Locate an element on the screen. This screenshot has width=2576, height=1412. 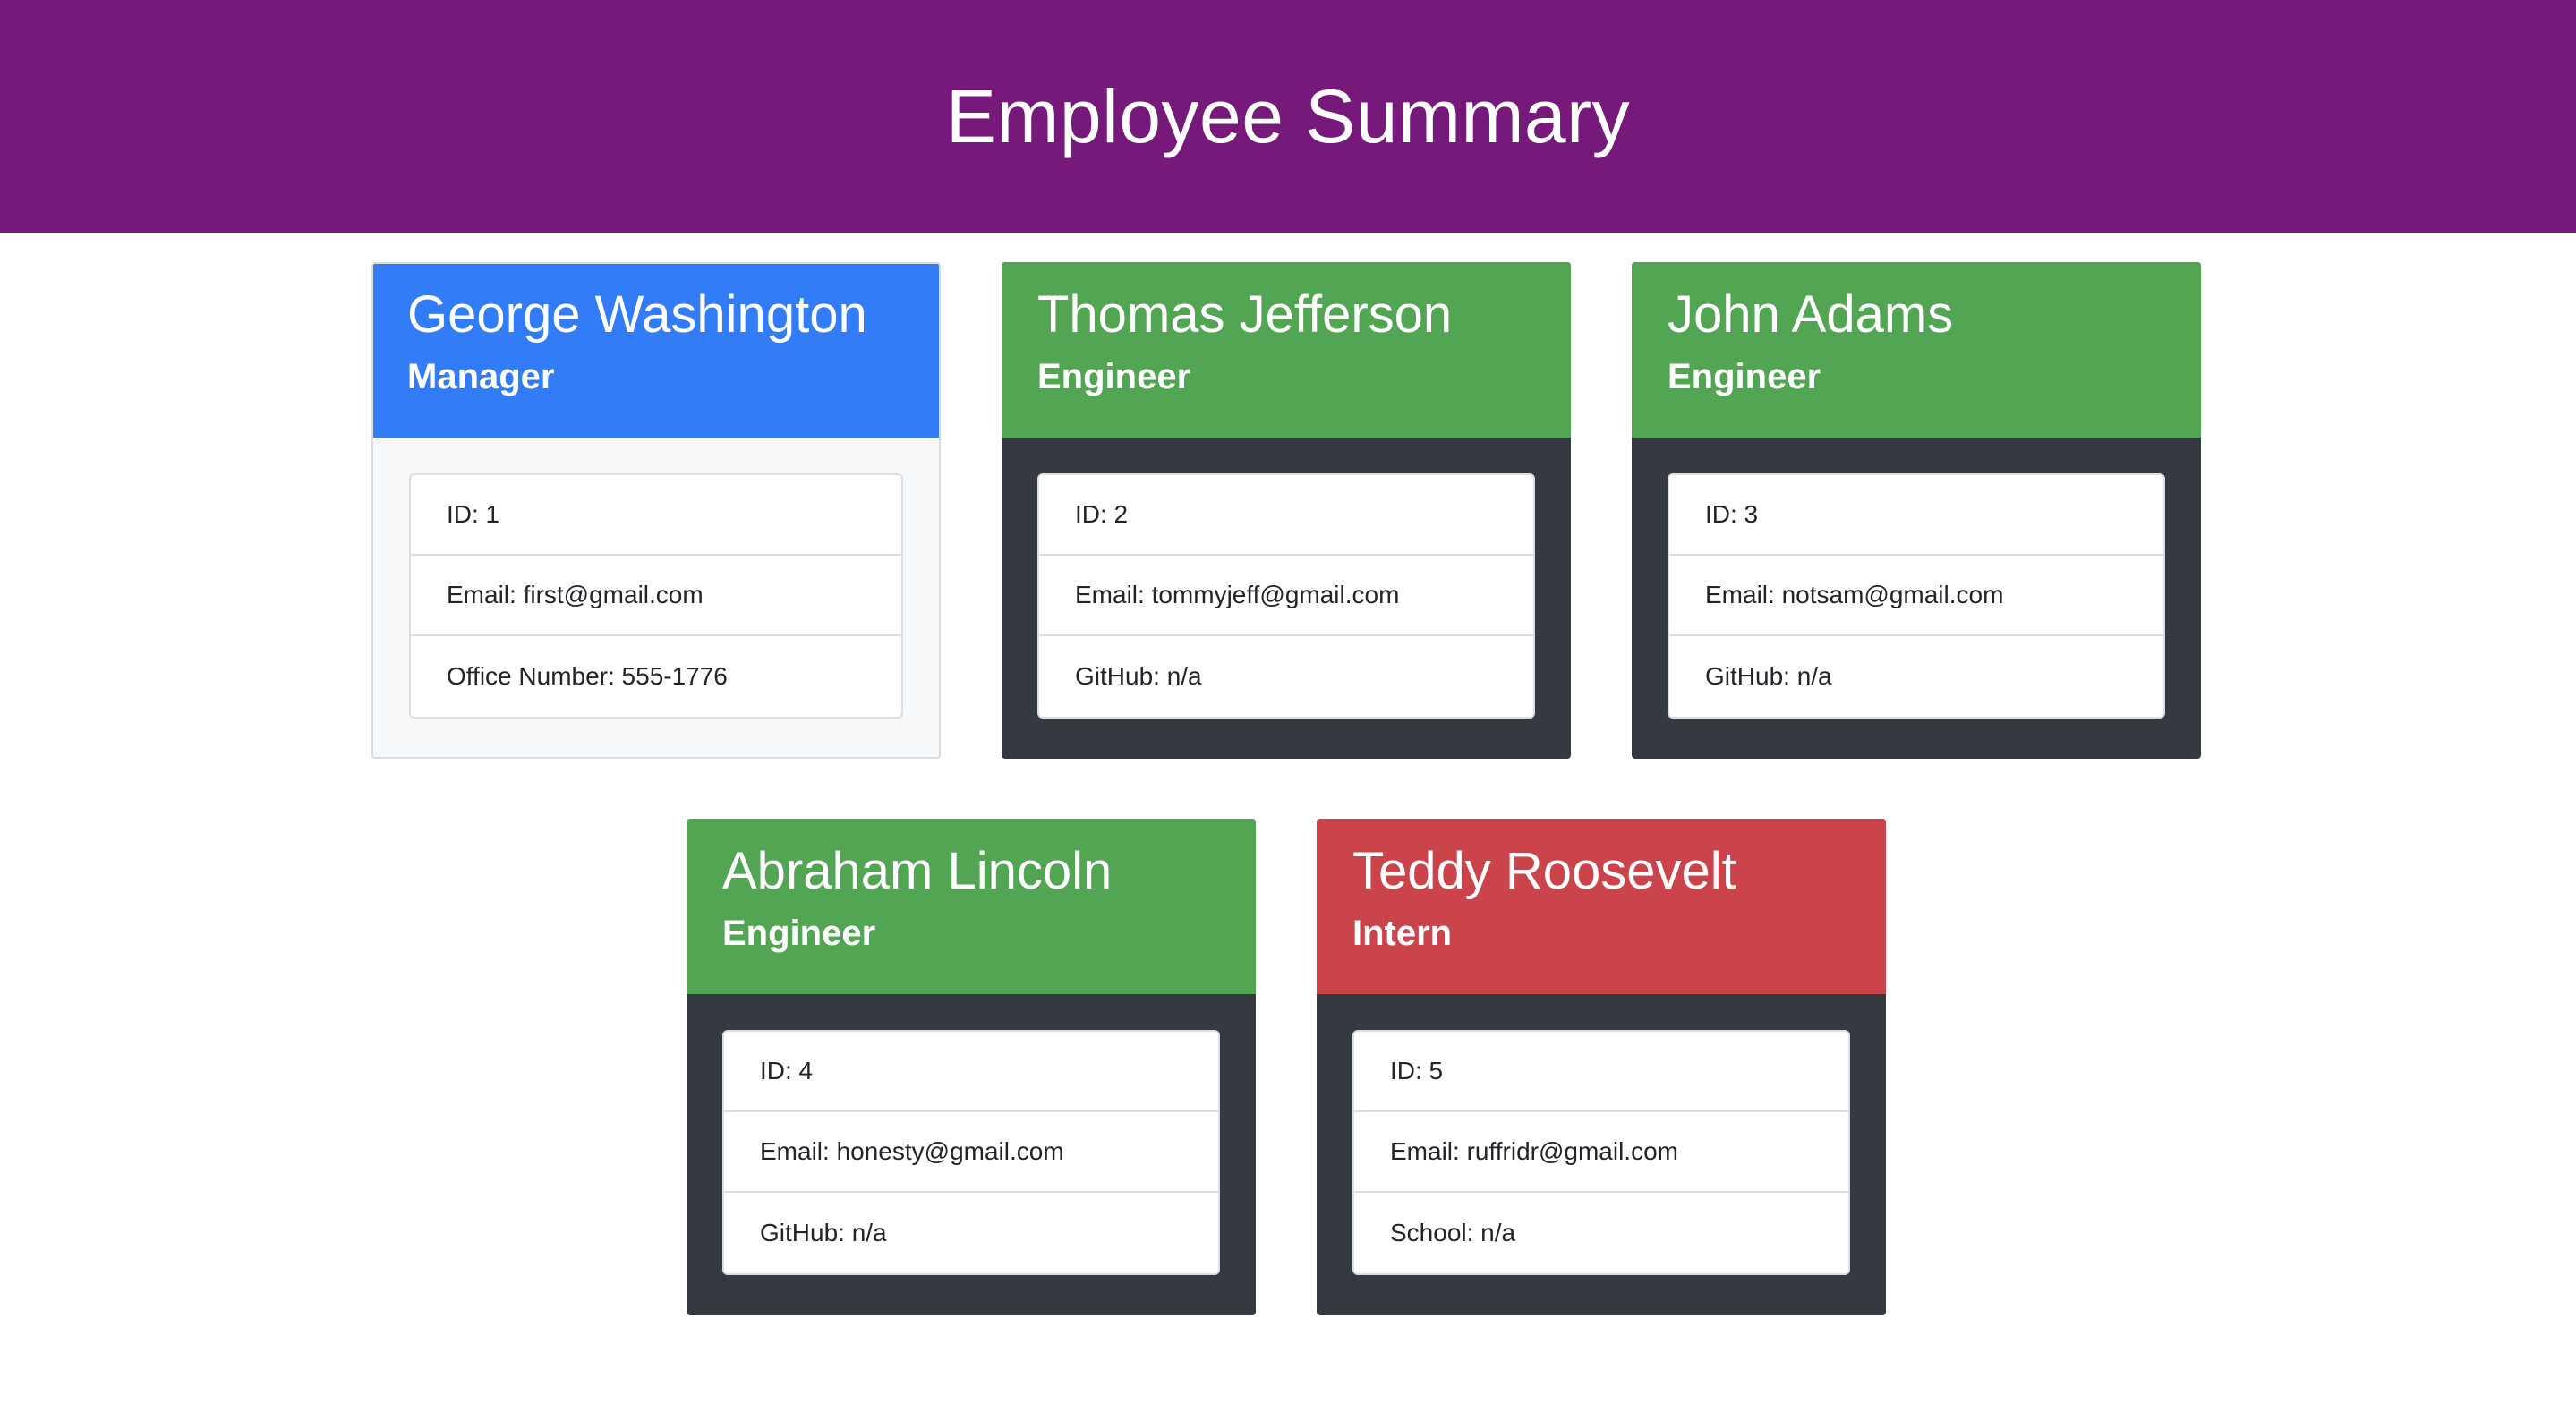
employee-role: Intern is located at coordinates (1402, 933).